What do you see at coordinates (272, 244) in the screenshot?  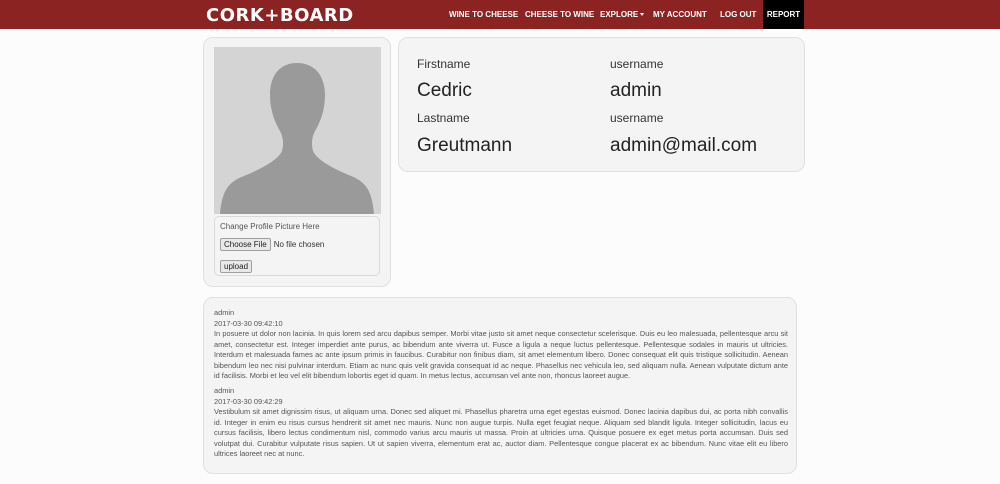 I see `file-picker-row: Choose File No file chosen` at bounding box center [272, 244].